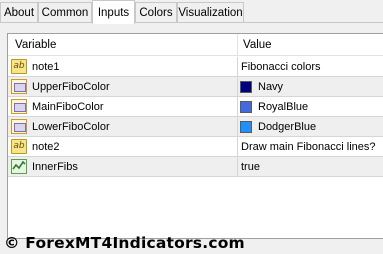 The width and height of the screenshot is (383, 254). Describe the element at coordinates (156, 12) in the screenshot. I see `tab-colors: Colors` at that location.